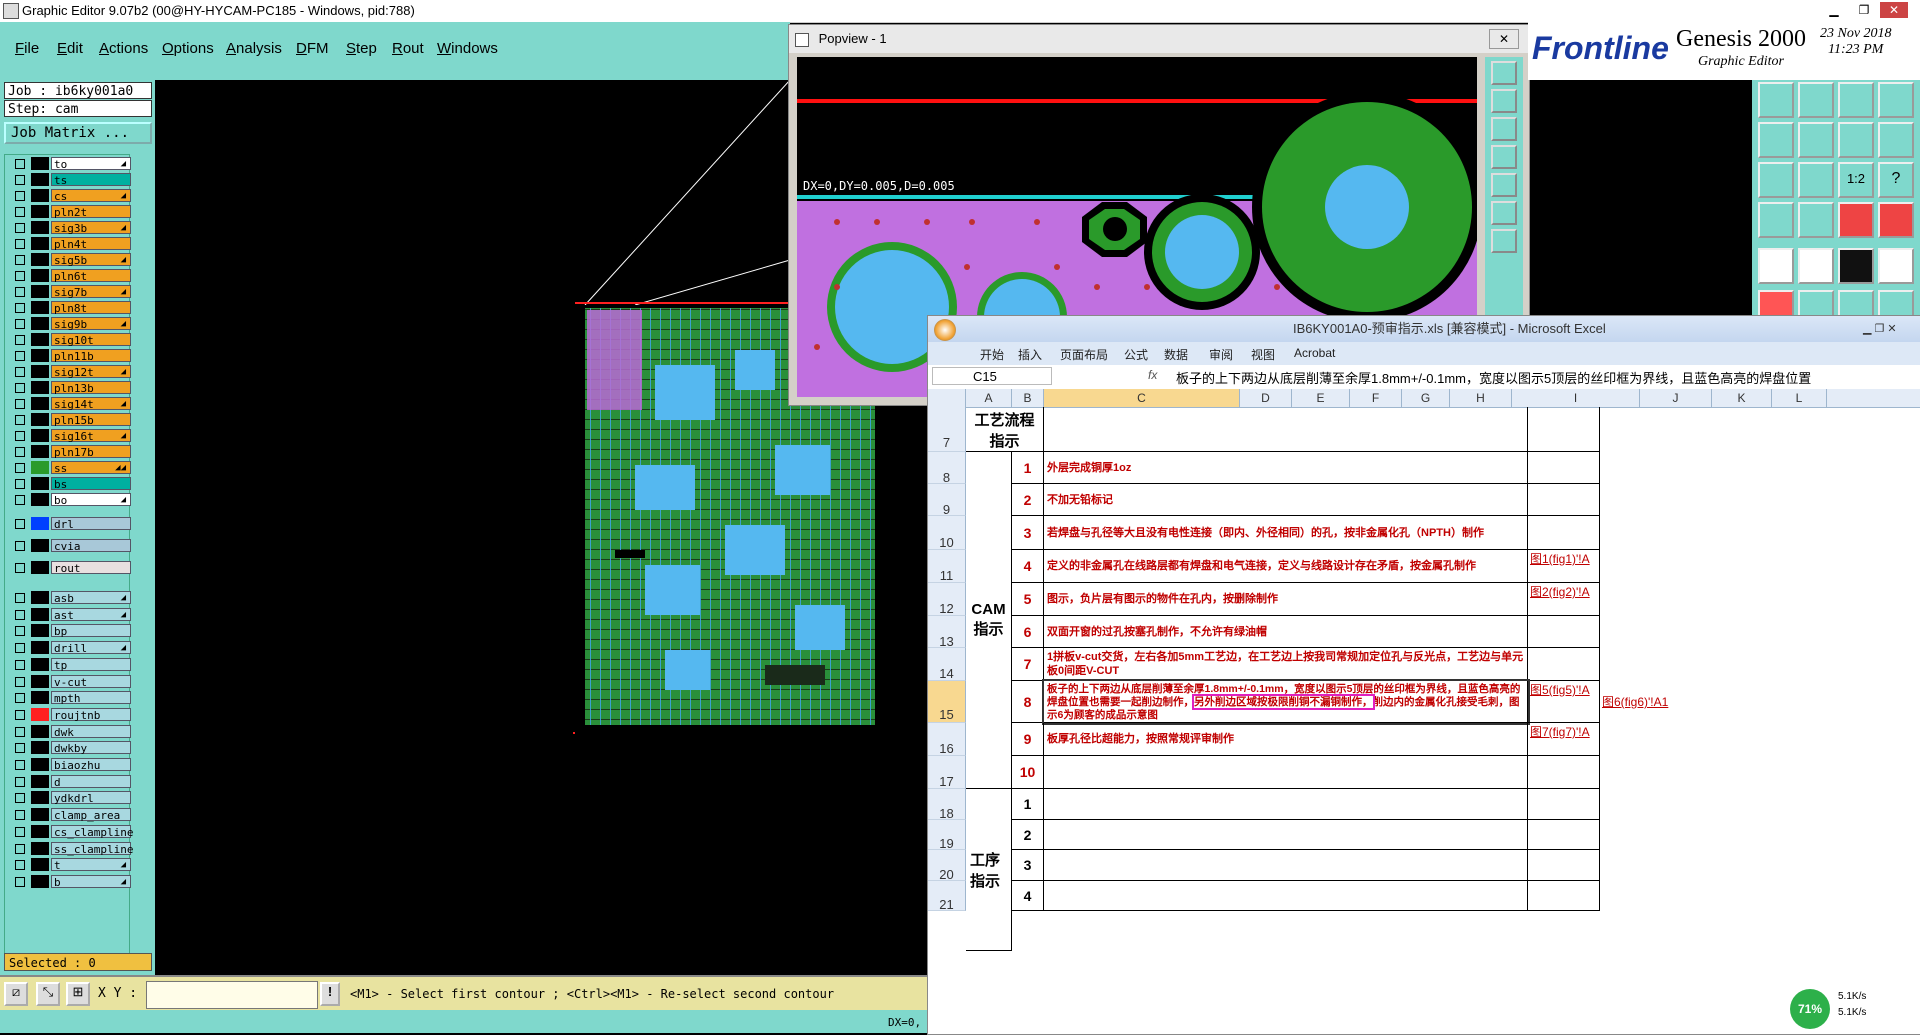  Describe the element at coordinates (91, 598) in the screenshot. I see `layer-name: asb ◢` at that location.